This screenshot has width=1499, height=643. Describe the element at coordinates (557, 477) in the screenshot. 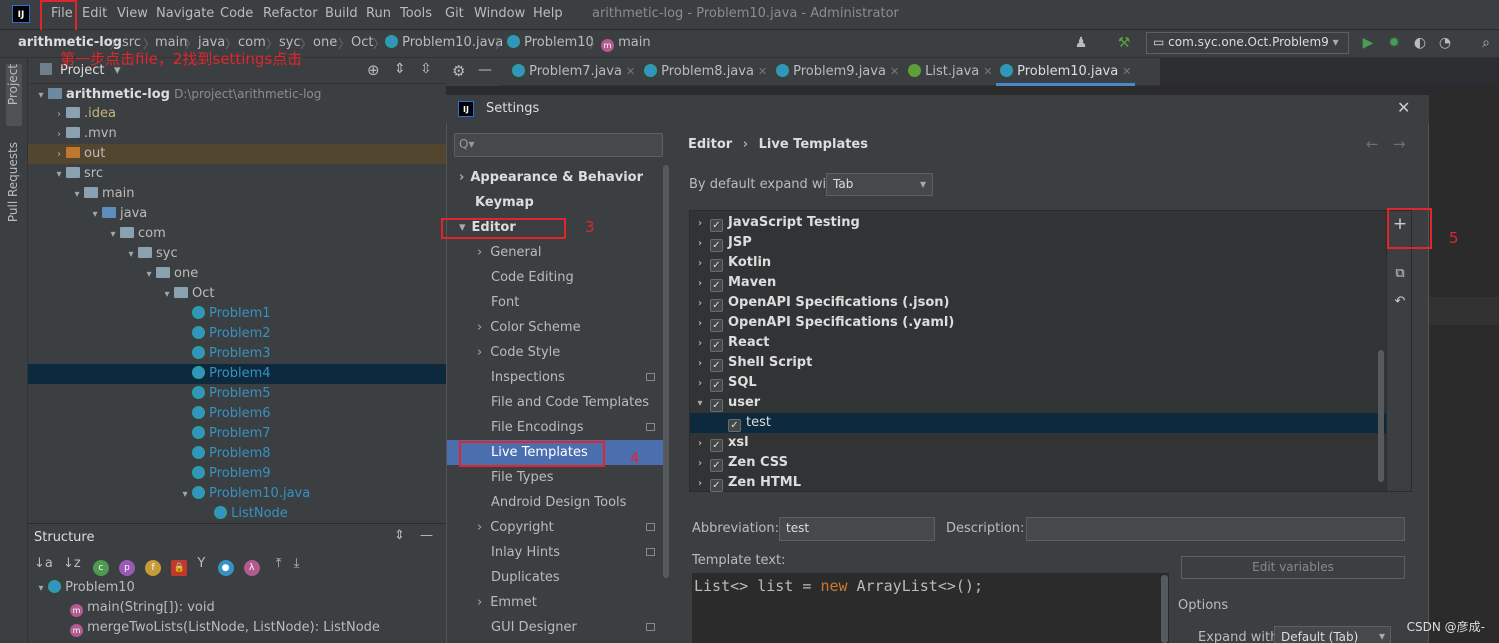

I see `settings-nav-file-types: File Types` at that location.